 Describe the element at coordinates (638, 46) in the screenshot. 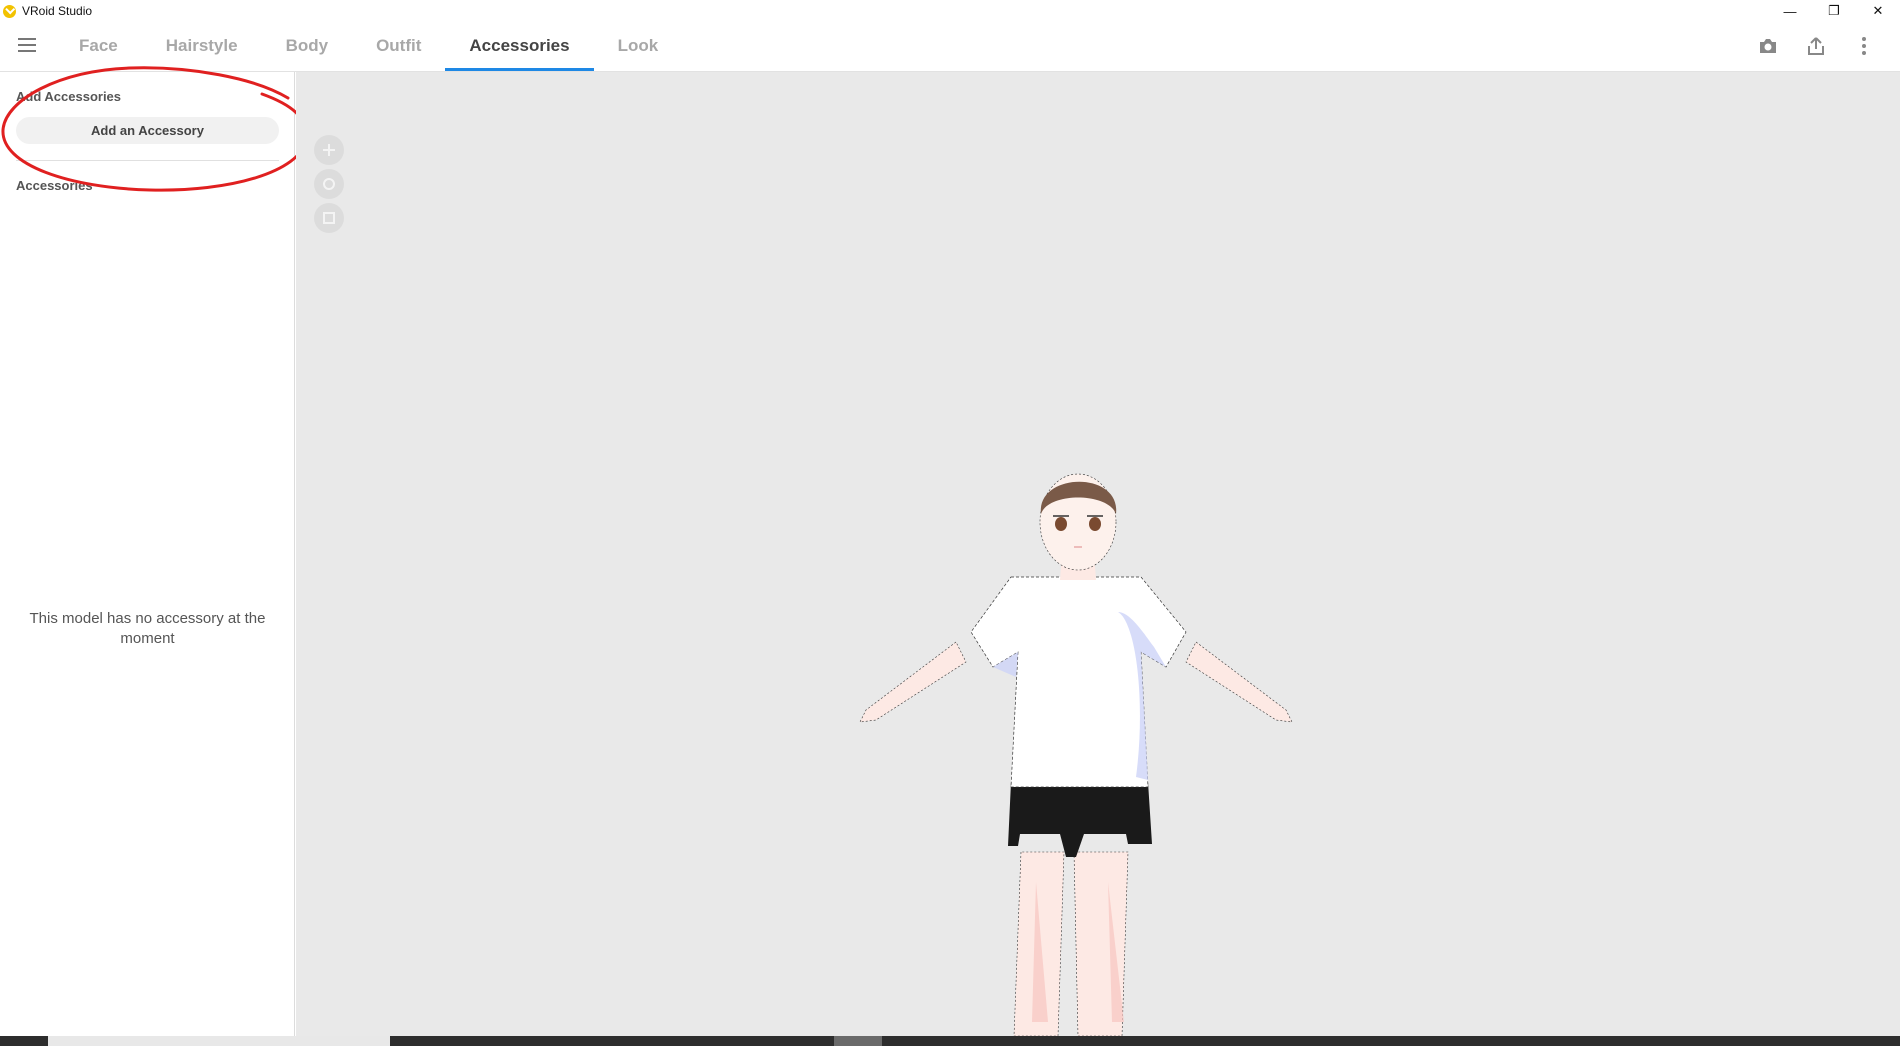

I see `tab-look: Look` at that location.